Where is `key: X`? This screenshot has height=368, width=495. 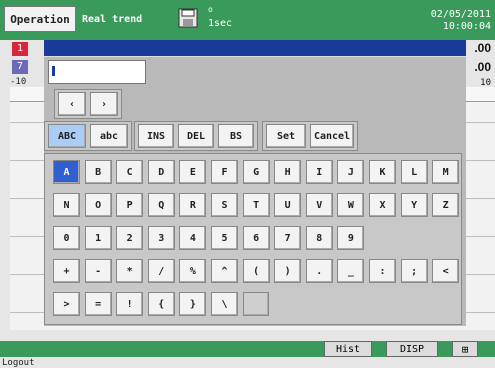
key: X is located at coordinates (382, 205).